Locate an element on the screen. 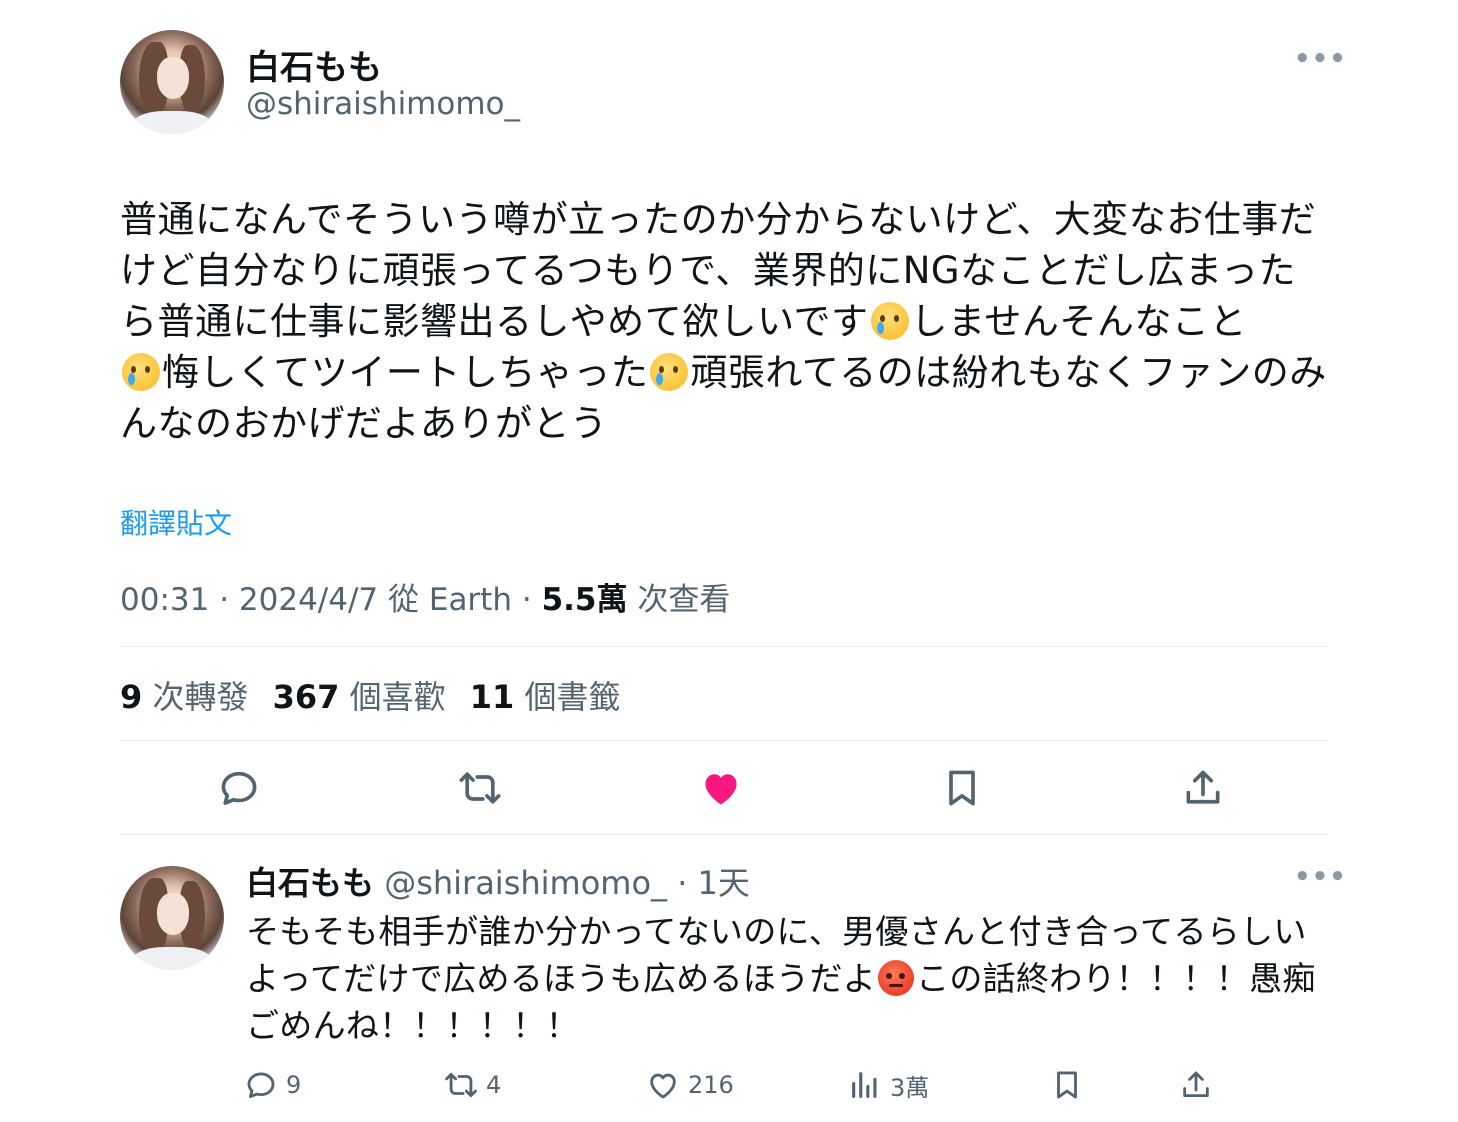 This screenshot has height=1122, width=1458. reply-reply-button: 9 is located at coordinates (272, 1085).